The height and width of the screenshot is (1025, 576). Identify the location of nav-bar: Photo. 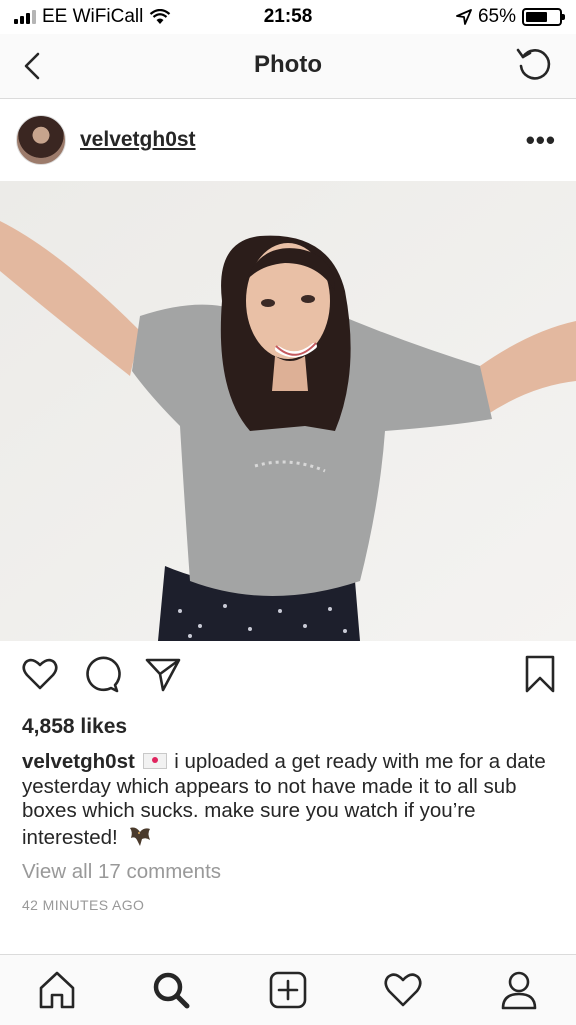
(288, 66).